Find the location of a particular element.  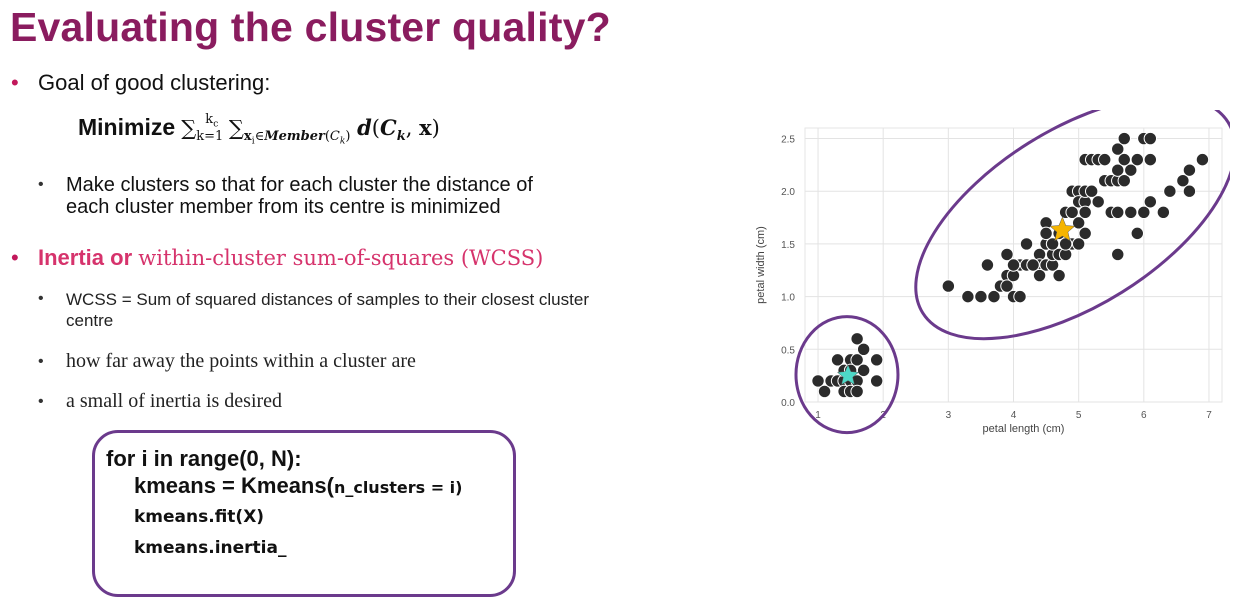

x-tick-label: 7 is located at coordinates (1209, 415).